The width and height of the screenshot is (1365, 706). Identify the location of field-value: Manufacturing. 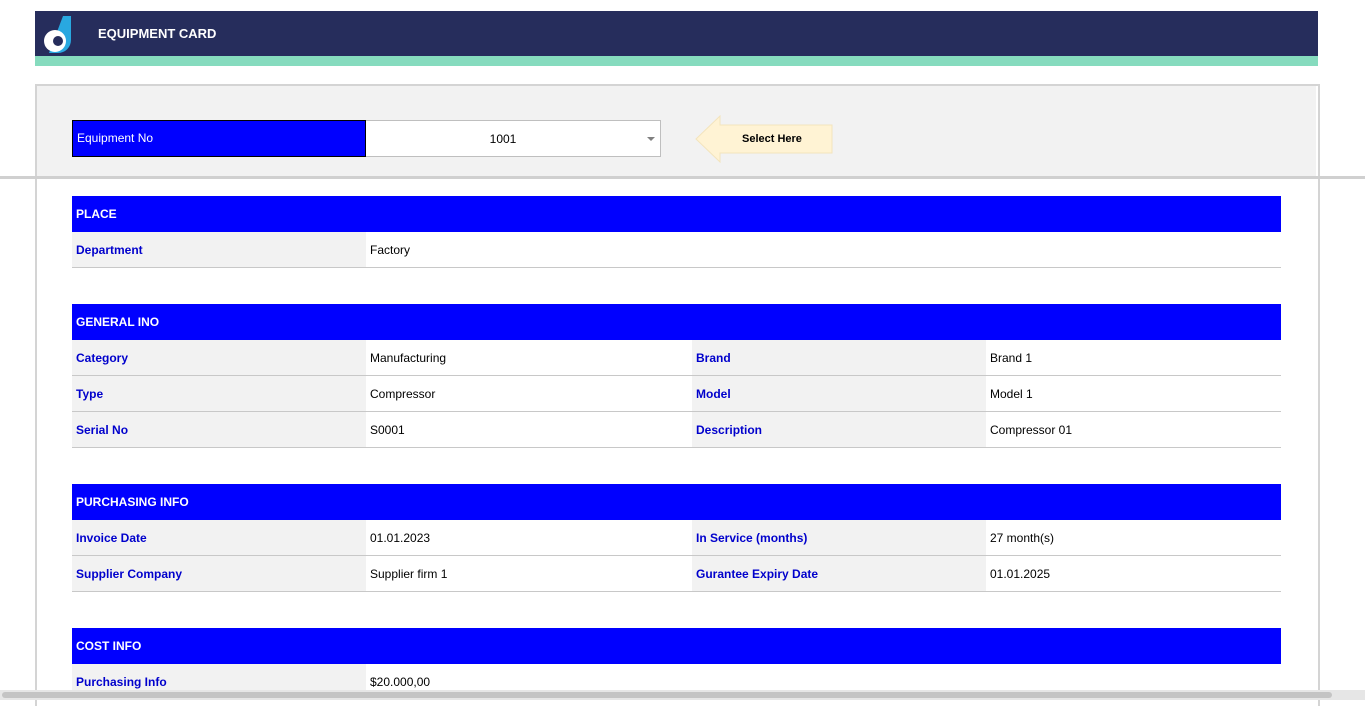
(529, 357).